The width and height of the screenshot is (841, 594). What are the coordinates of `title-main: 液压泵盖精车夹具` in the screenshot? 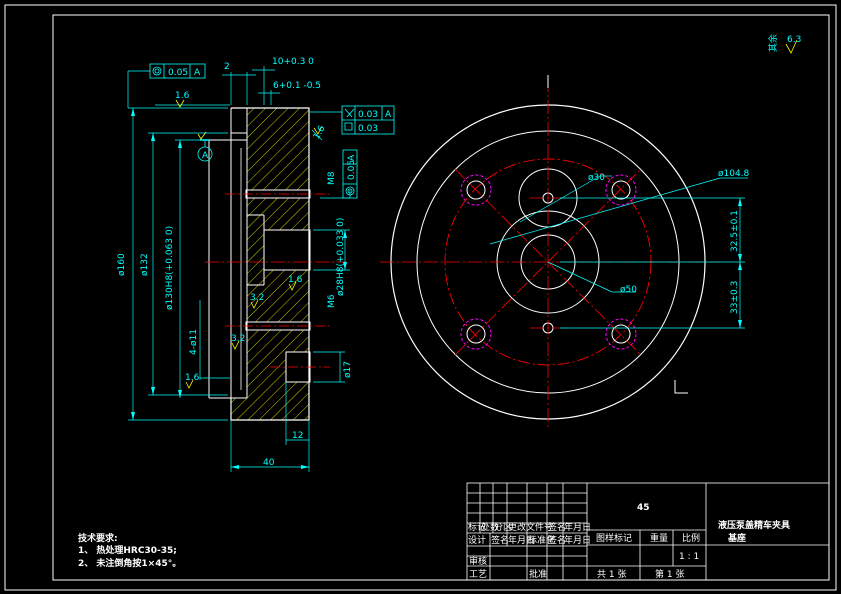 It's located at (754, 525).